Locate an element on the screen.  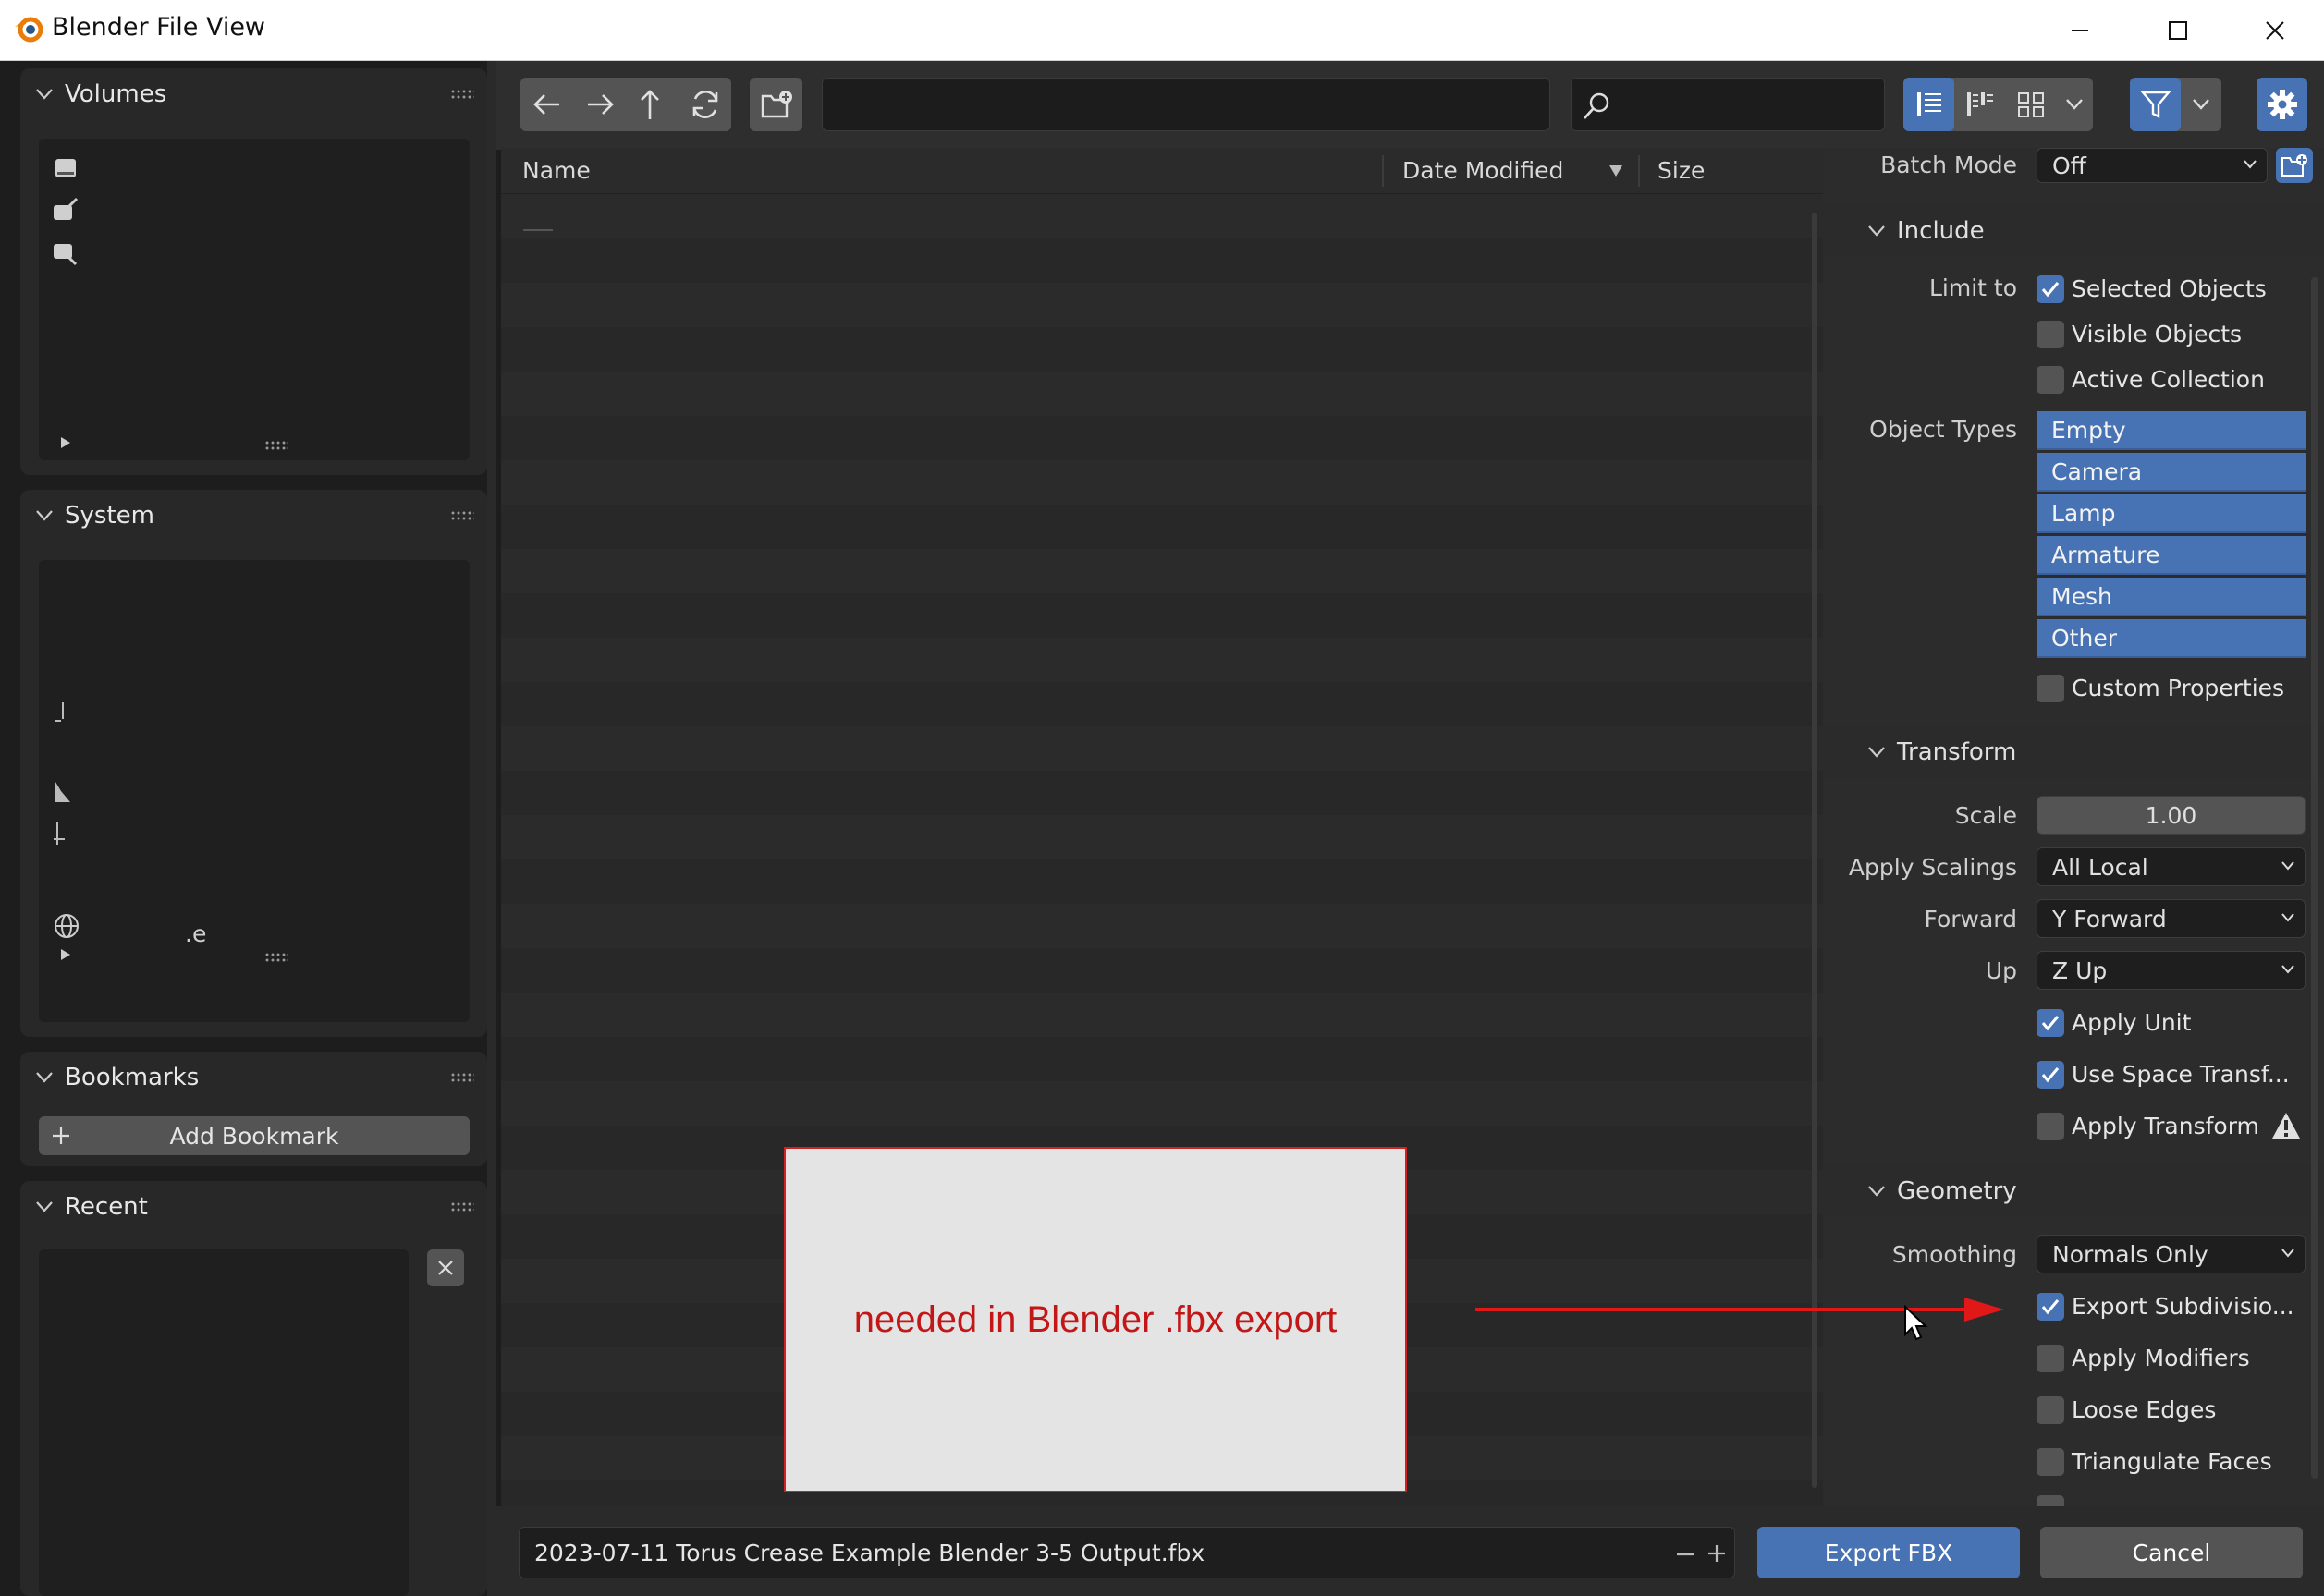
include-section-header: Include is located at coordinates (2073, 231).